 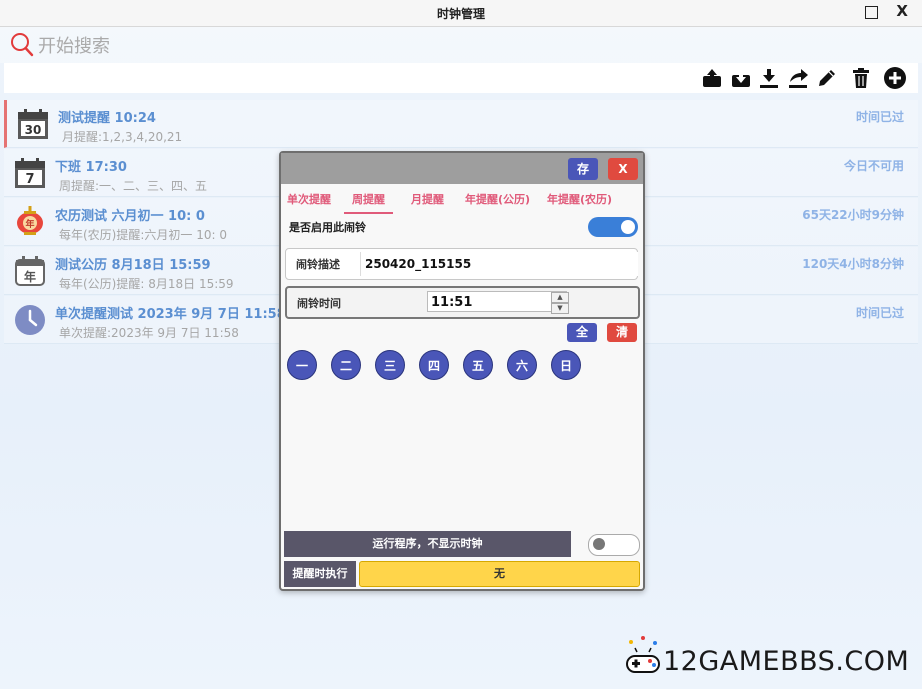 What do you see at coordinates (499, 574) in the screenshot?
I see `exec-select: 无` at bounding box center [499, 574].